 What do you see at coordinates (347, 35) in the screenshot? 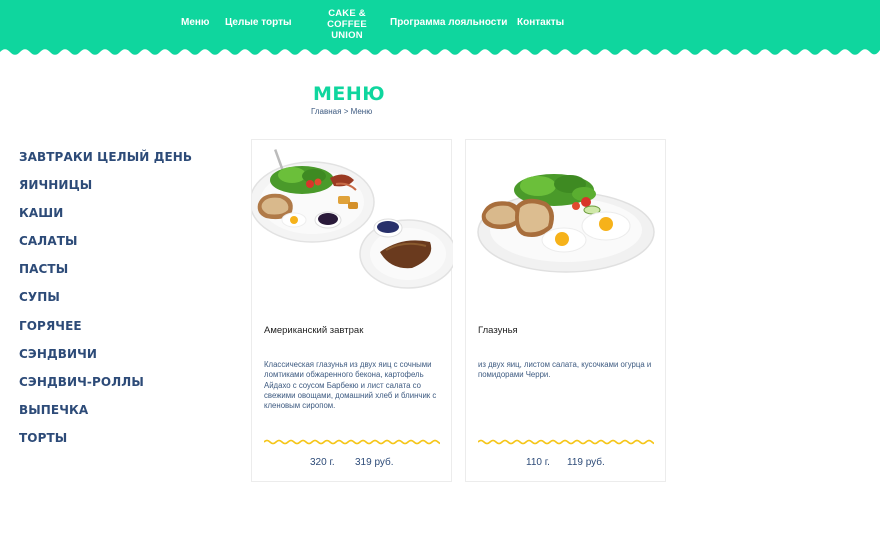
I see `logo-line: UNION` at bounding box center [347, 35].